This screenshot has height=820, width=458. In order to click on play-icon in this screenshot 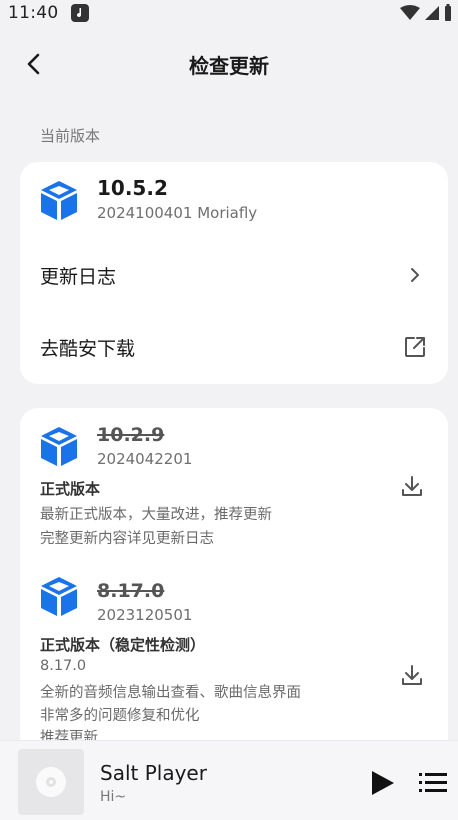, I will do `click(383, 783)`.